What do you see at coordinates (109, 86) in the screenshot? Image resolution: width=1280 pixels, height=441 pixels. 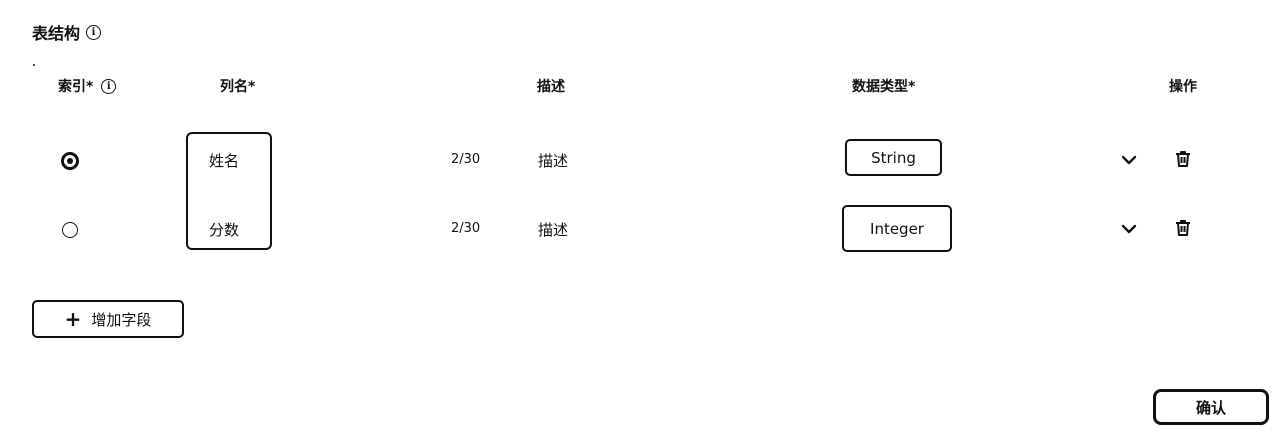 I see `index-info-icon: i` at bounding box center [109, 86].